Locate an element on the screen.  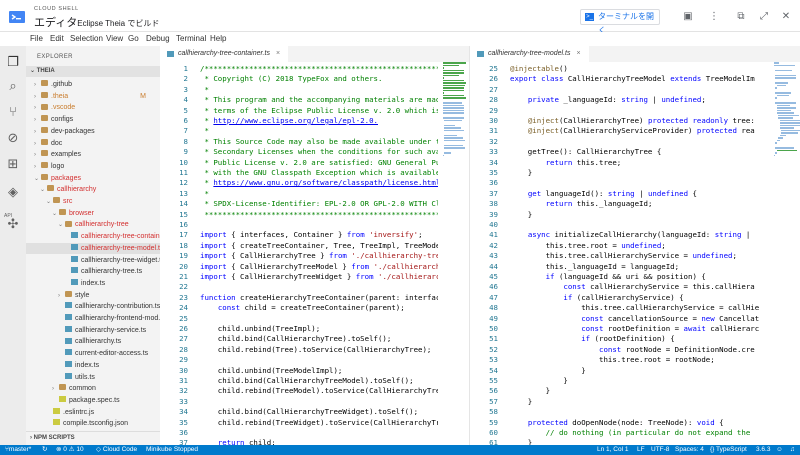
gear-icon: ✣ is located at coordinates (13, 224).